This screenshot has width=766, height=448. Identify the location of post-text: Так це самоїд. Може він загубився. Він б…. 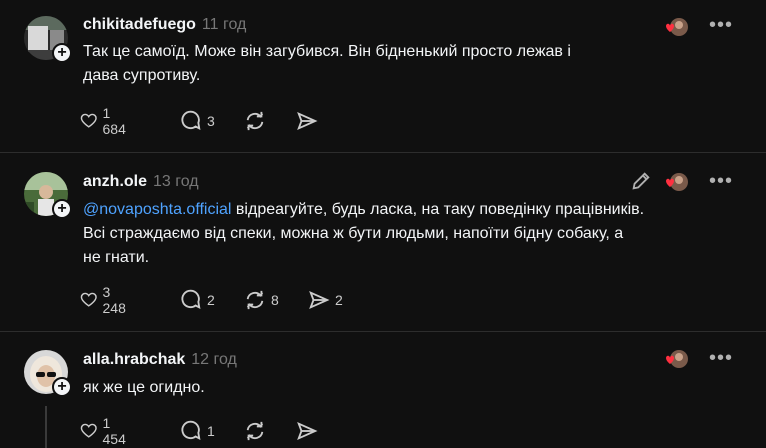
(327, 63).